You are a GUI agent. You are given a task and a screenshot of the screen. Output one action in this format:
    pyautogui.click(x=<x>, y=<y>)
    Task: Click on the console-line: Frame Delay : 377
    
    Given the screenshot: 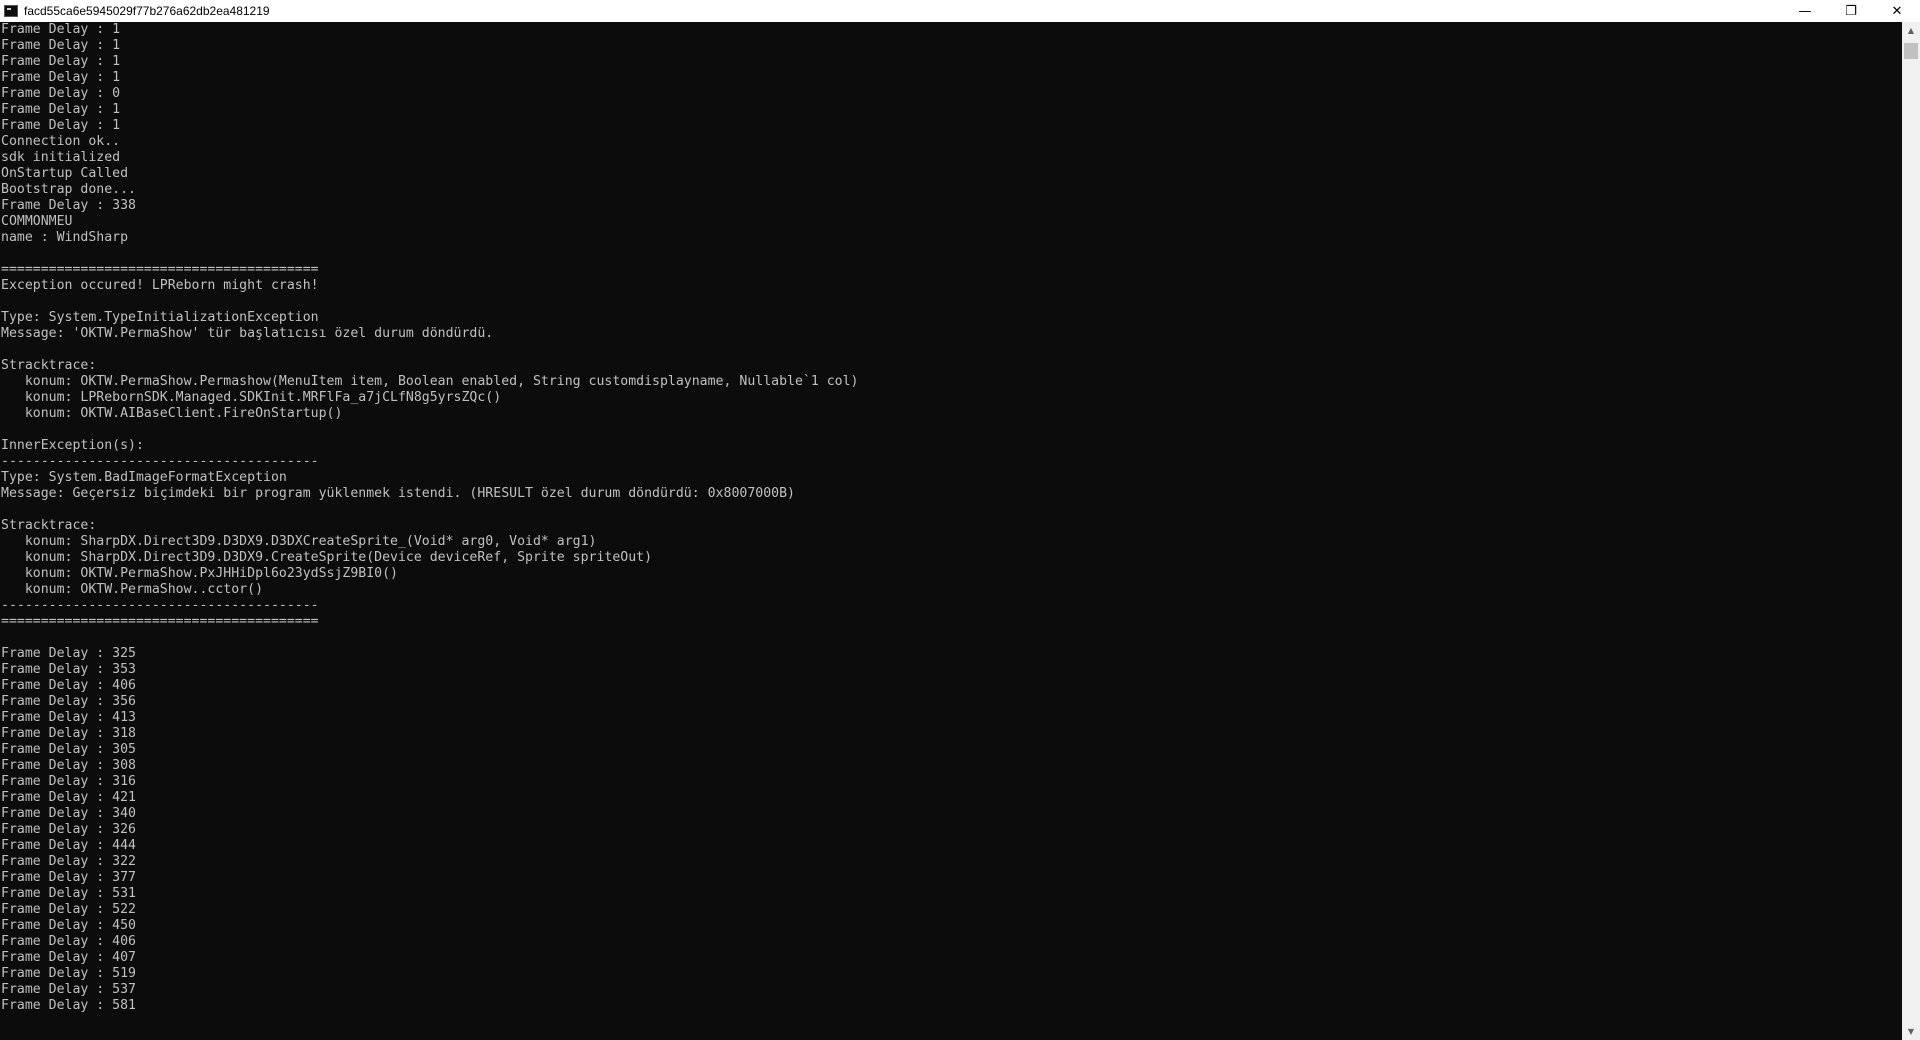 What is the action you would take?
    pyautogui.click(x=68, y=877)
    